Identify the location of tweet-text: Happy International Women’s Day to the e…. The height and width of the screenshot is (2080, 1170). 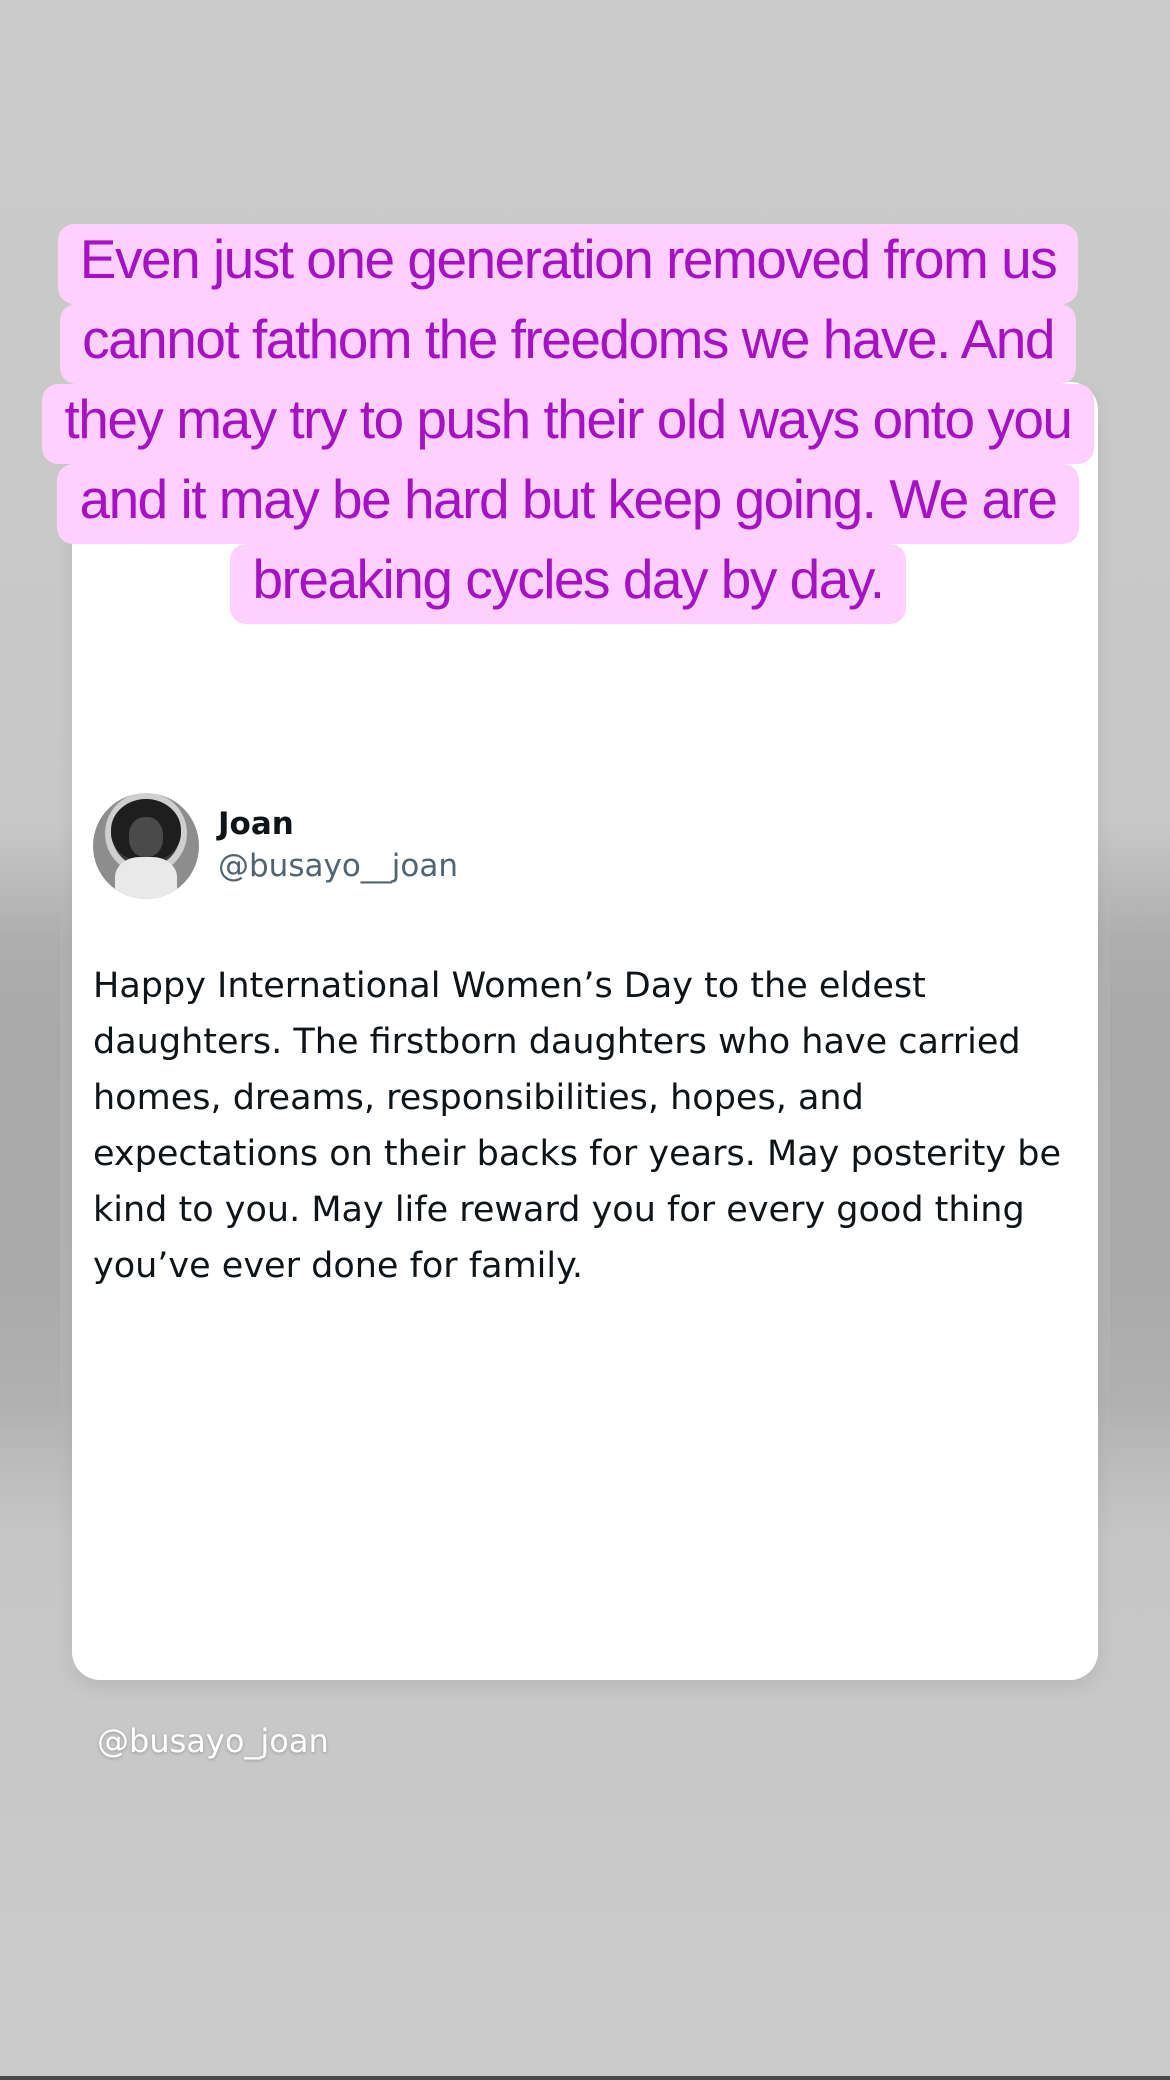
(577, 1126).